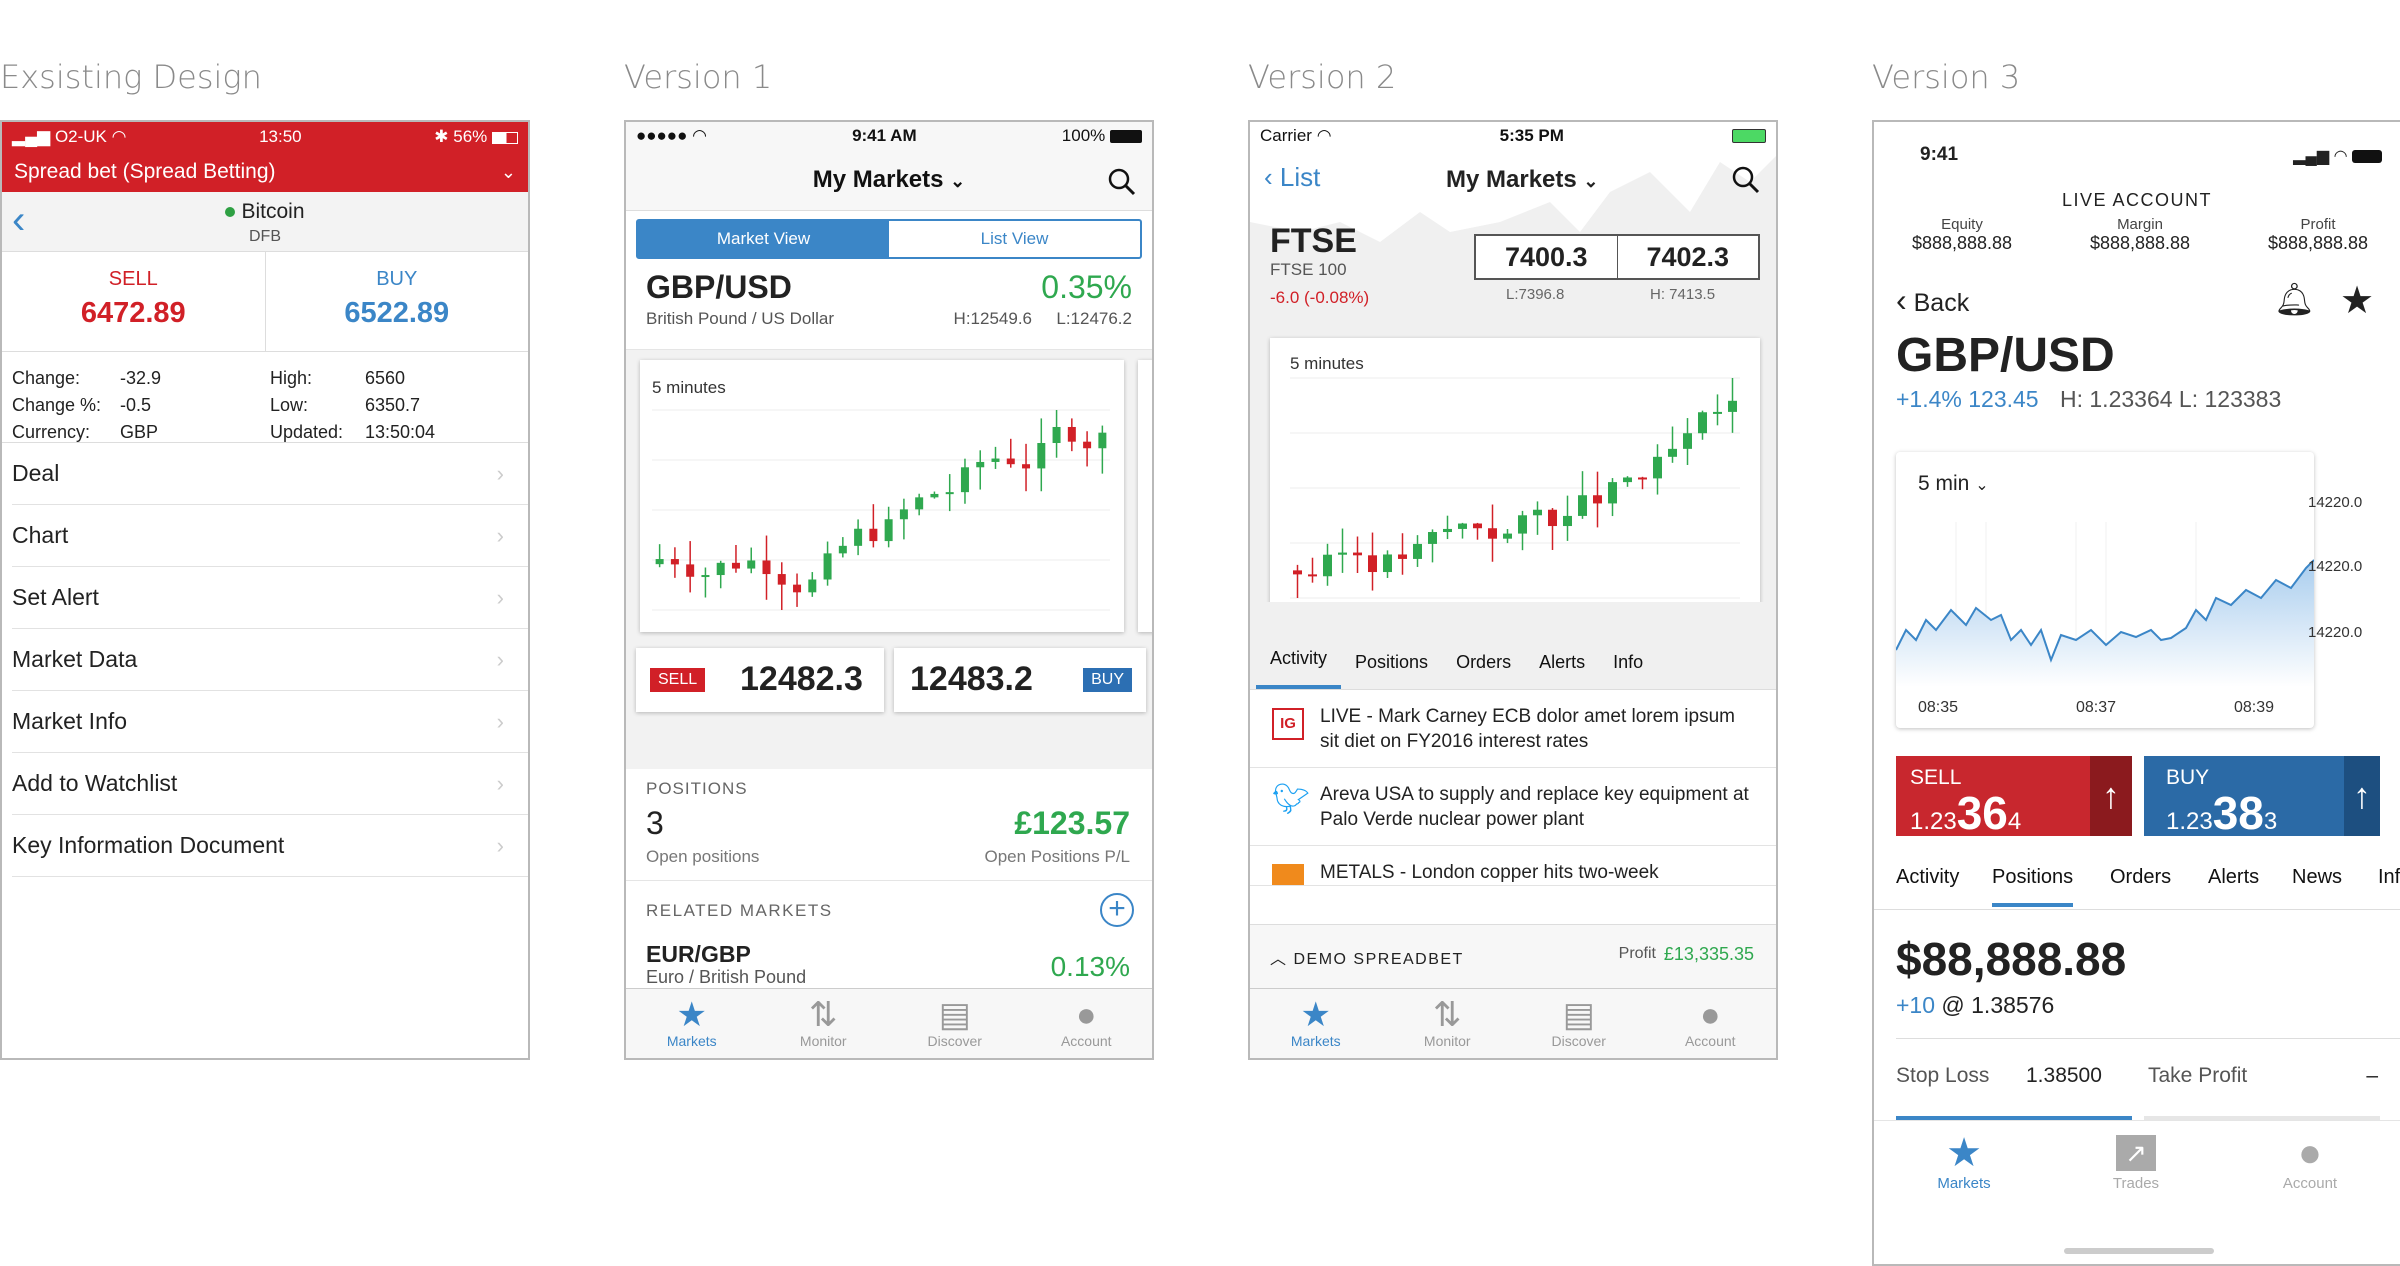 This screenshot has height=1266, width=2400. Describe the element at coordinates (2335, 502) in the screenshot. I see `y-tick-label: 14220.0` at that location.